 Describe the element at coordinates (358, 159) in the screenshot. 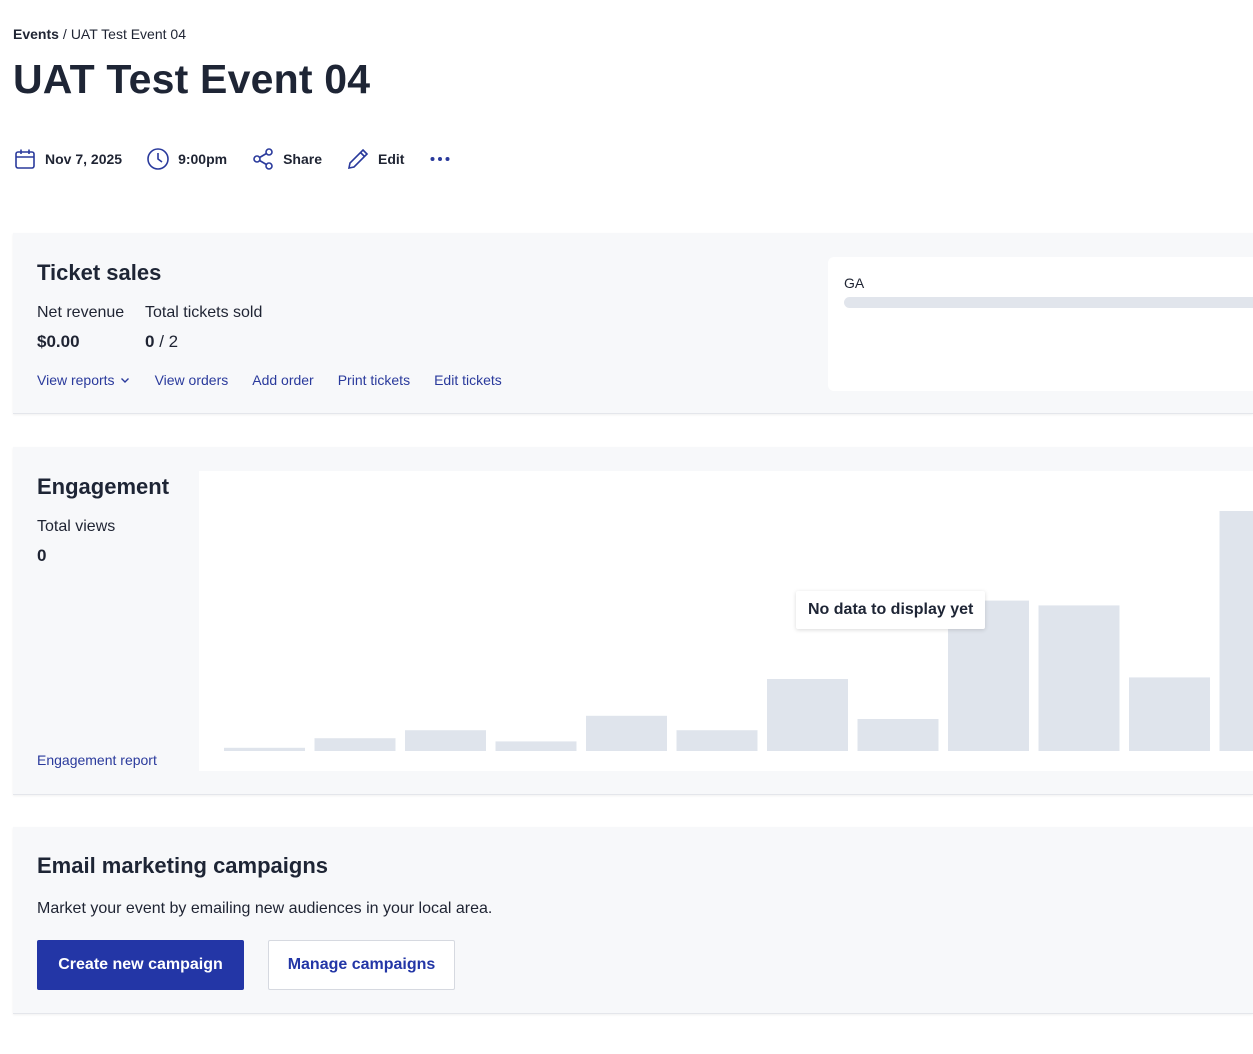

I see `pencil-icon` at that location.